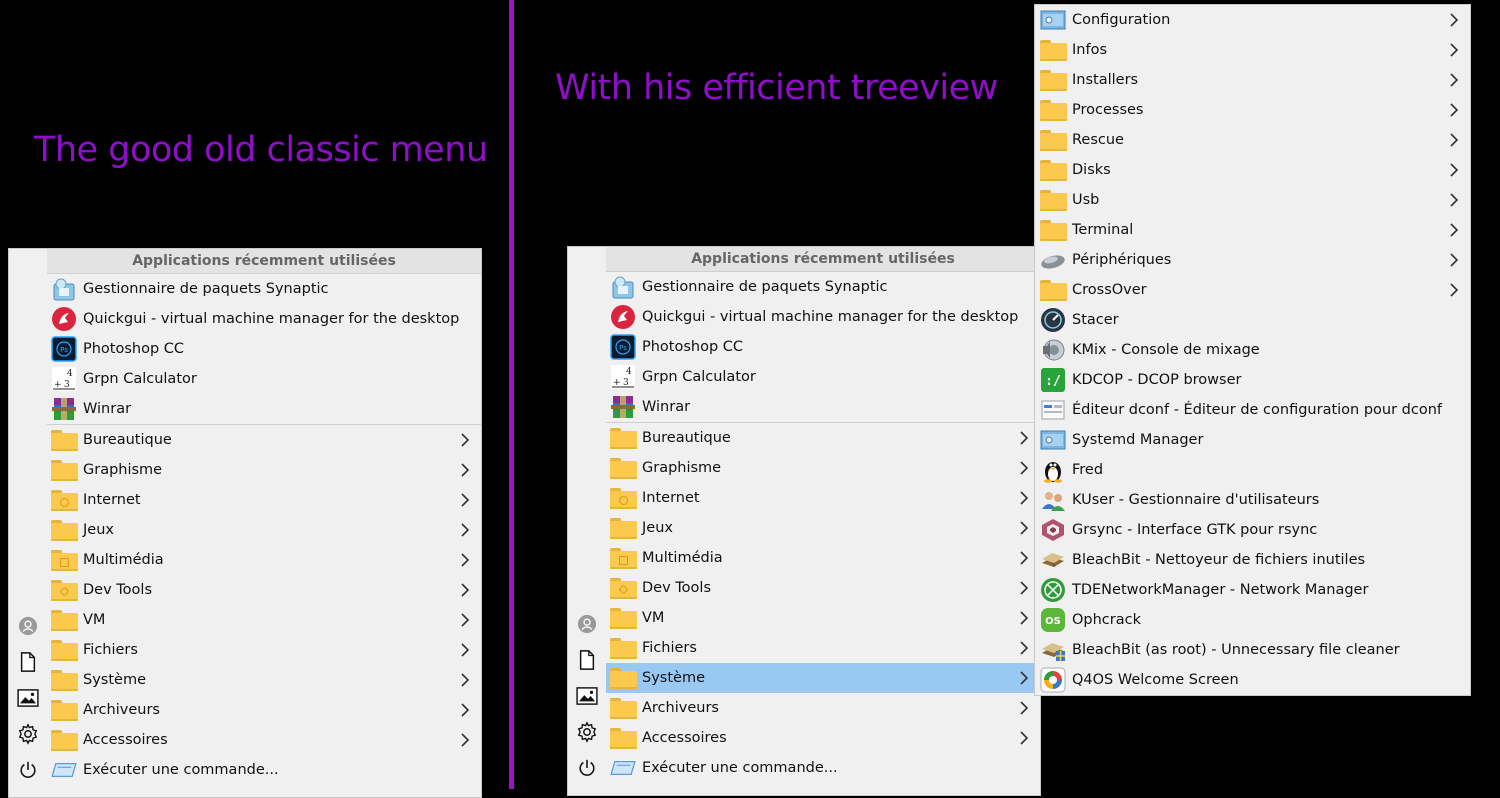 The image size is (1500, 798). Describe the element at coordinates (682, 468) in the screenshot. I see `category-label: Graphisme` at that location.